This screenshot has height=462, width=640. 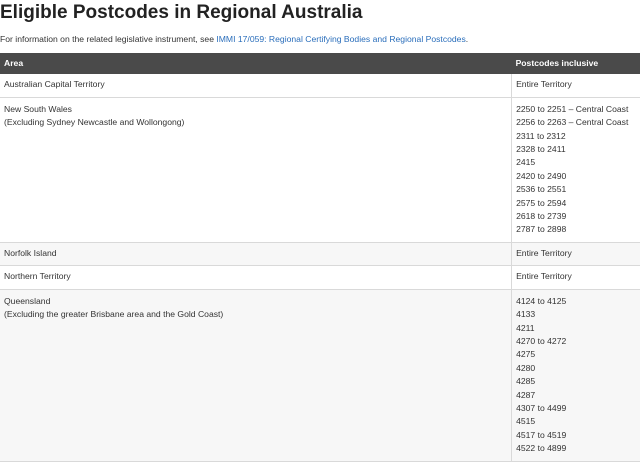 What do you see at coordinates (27, 300) in the screenshot?
I see `area-name: Queensland` at bounding box center [27, 300].